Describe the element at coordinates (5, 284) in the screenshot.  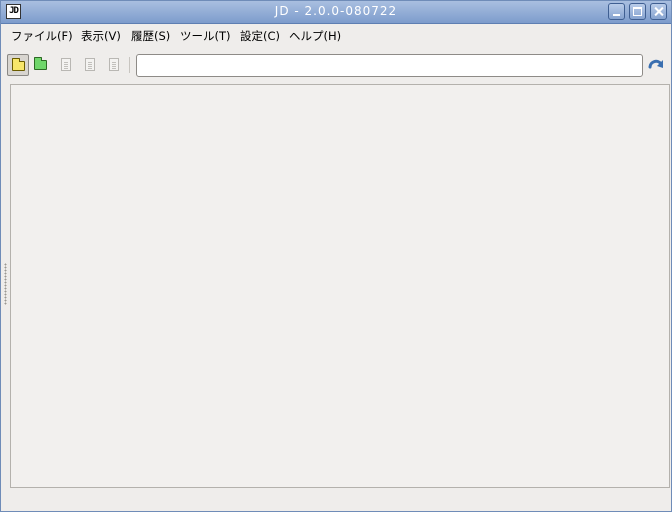
I see `pane-resize-handle` at that location.